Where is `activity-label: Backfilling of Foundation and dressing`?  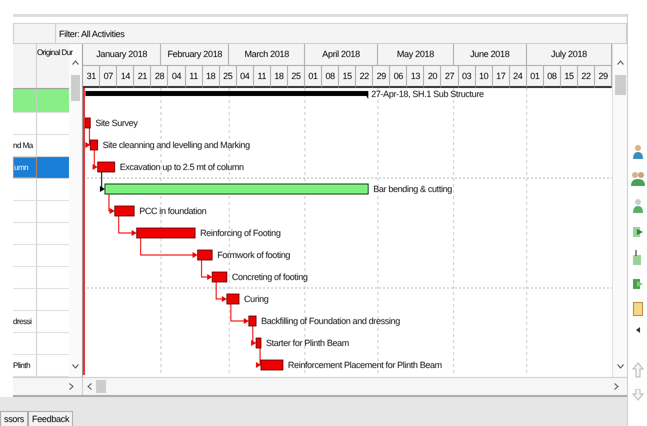 activity-label: Backfilling of Foundation and dressing is located at coordinates (330, 321).